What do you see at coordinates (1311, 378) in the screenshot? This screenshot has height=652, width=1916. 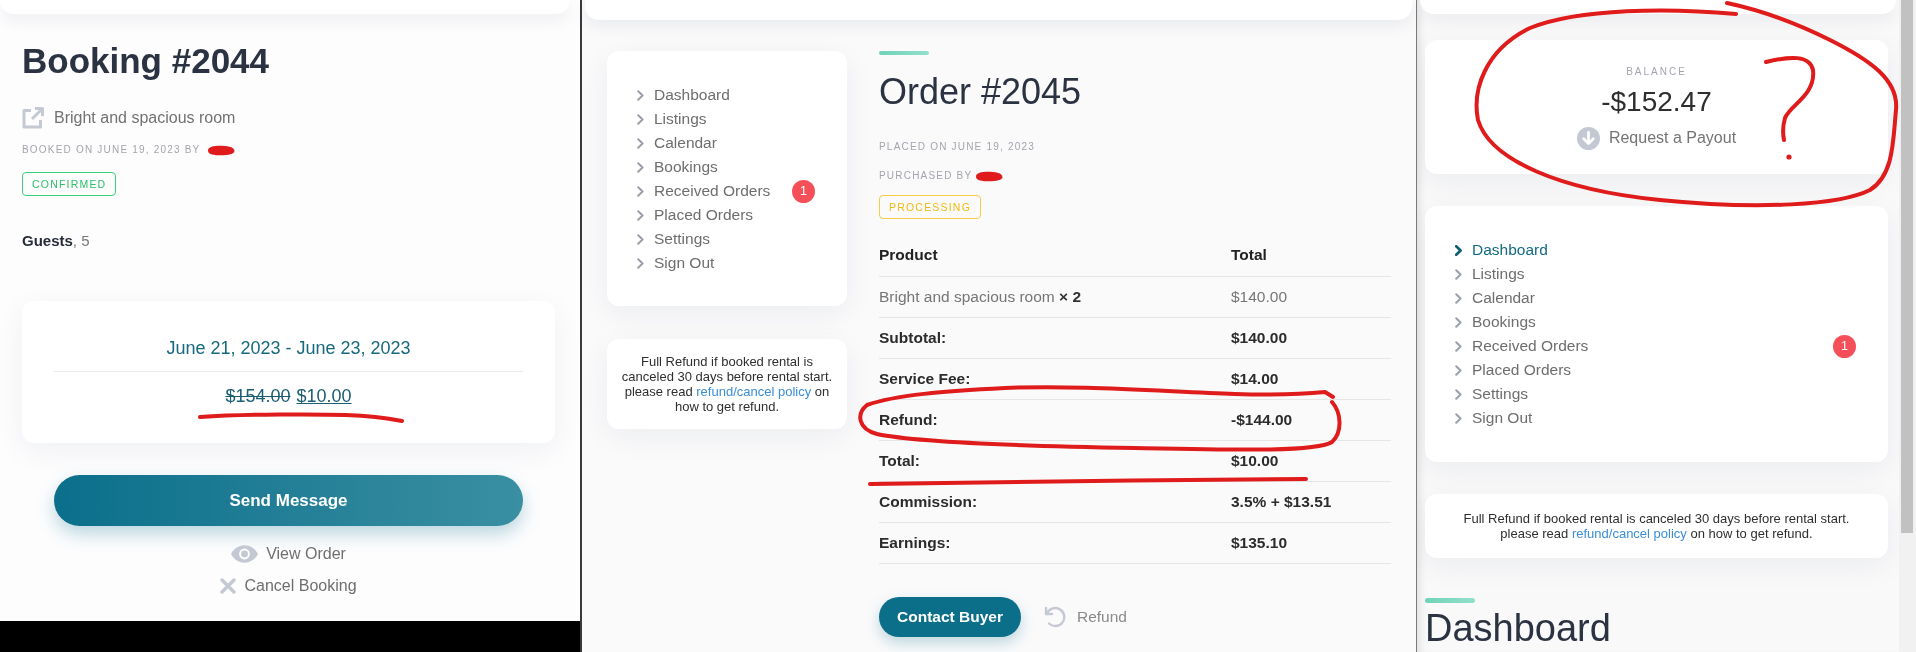 I see `table-cell: $14.00` at bounding box center [1311, 378].